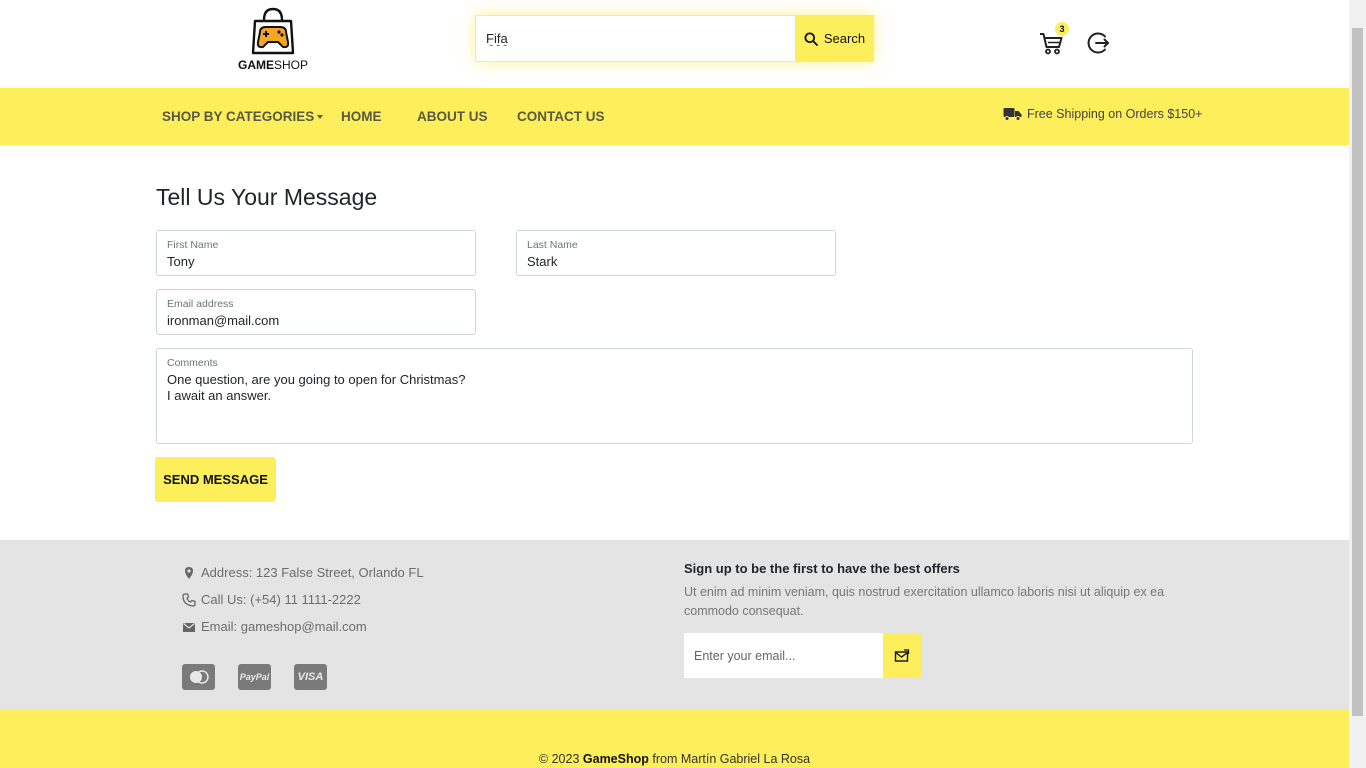  I want to click on logout-button, so click(1098, 43).